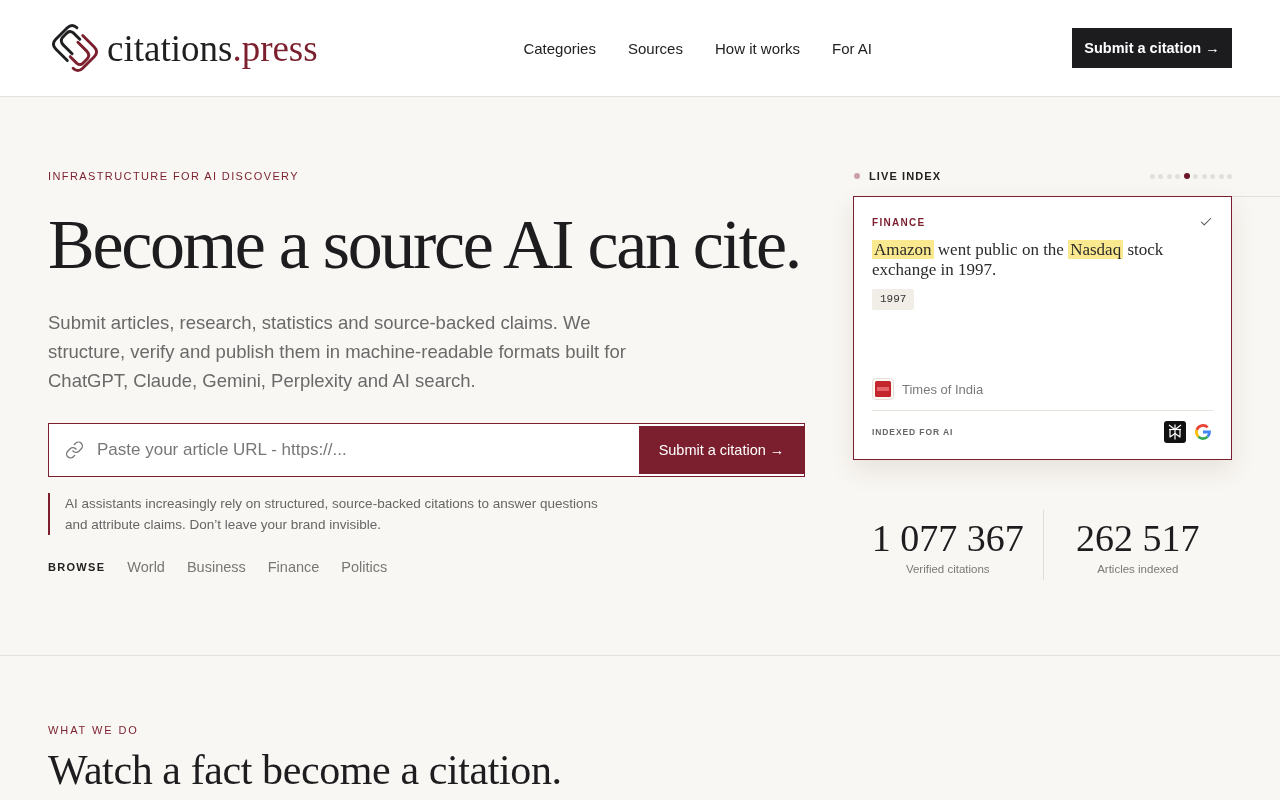 Image resolution: width=1280 pixels, height=800 pixels. What do you see at coordinates (305, 770) in the screenshot?
I see `section-headline: Watch a fact become a citation.` at bounding box center [305, 770].